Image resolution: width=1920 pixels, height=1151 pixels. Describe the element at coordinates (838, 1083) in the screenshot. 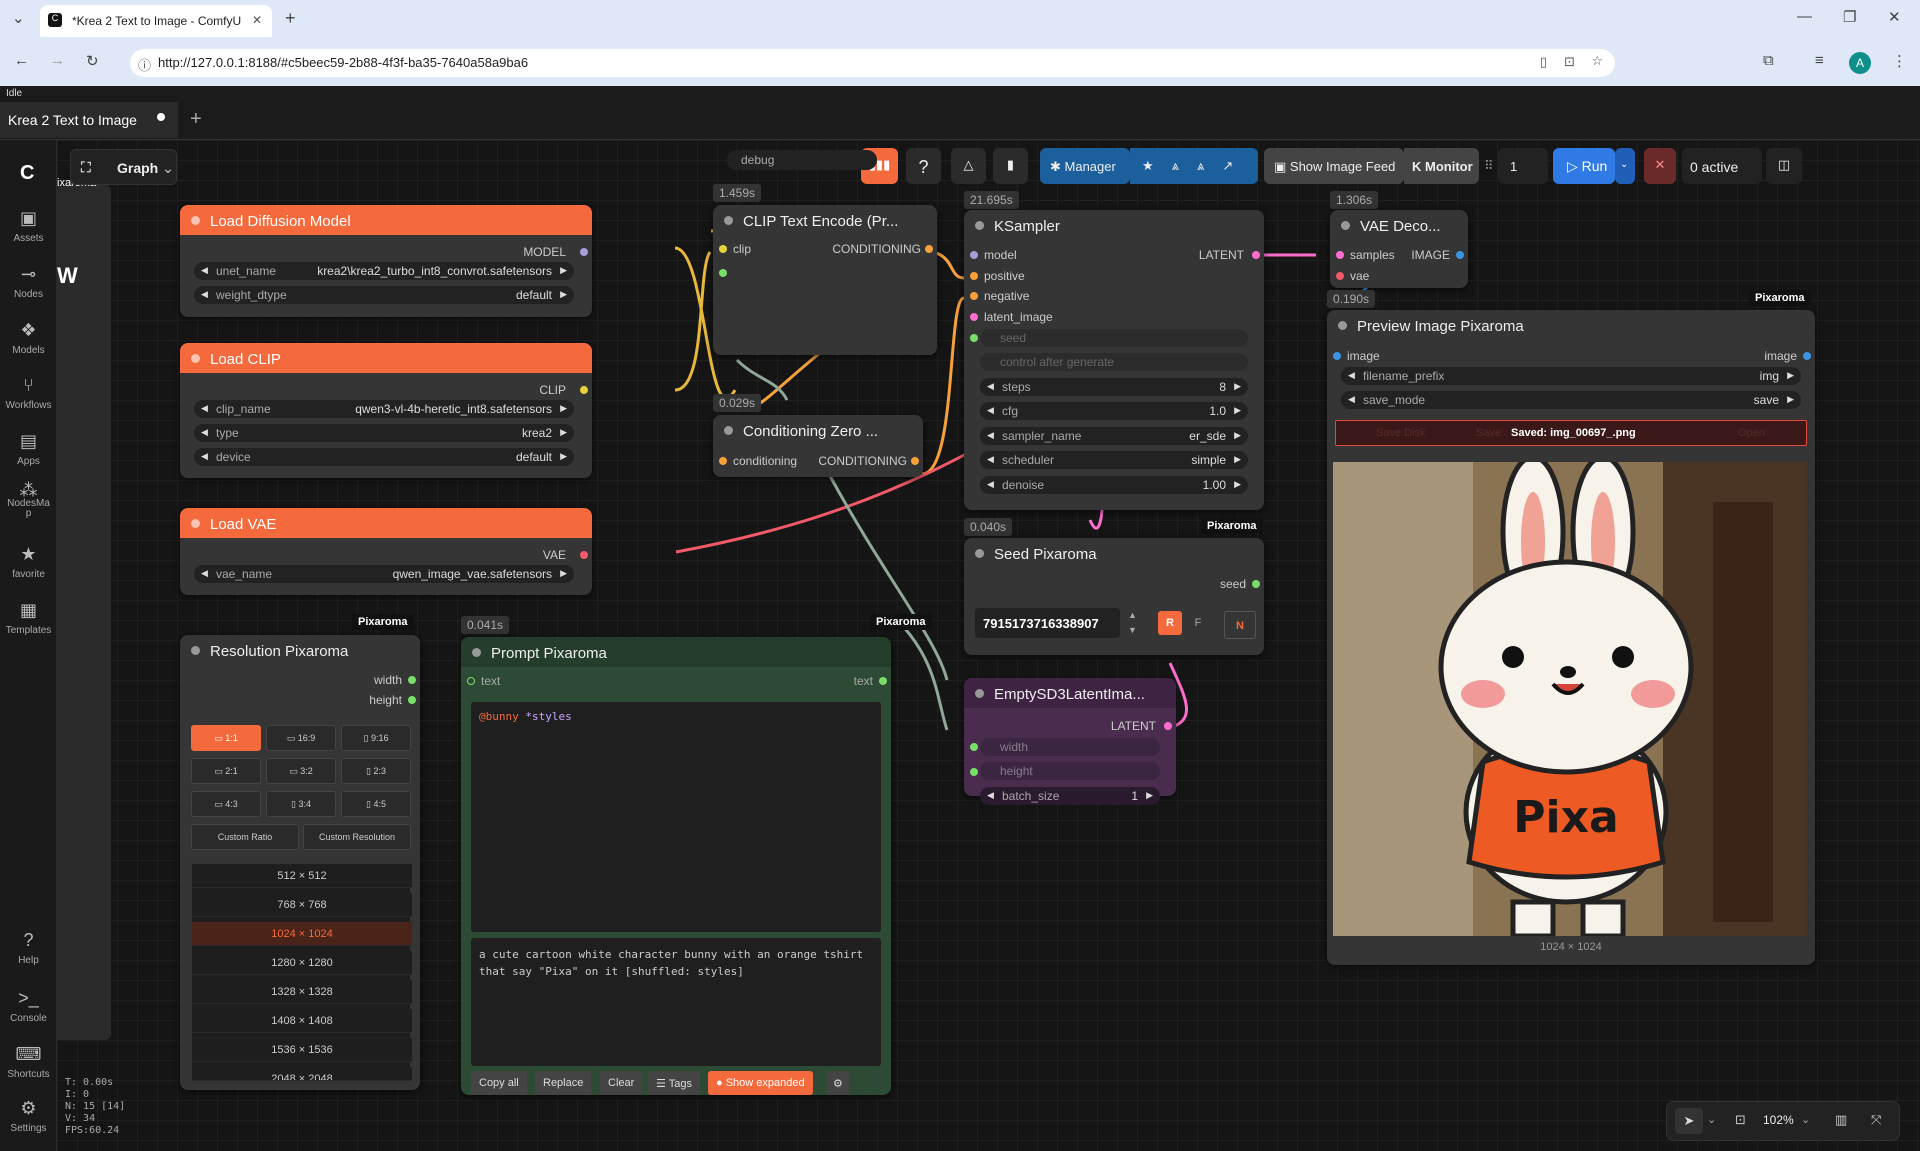

I see `prompt-settings-icon: ⚙` at that location.